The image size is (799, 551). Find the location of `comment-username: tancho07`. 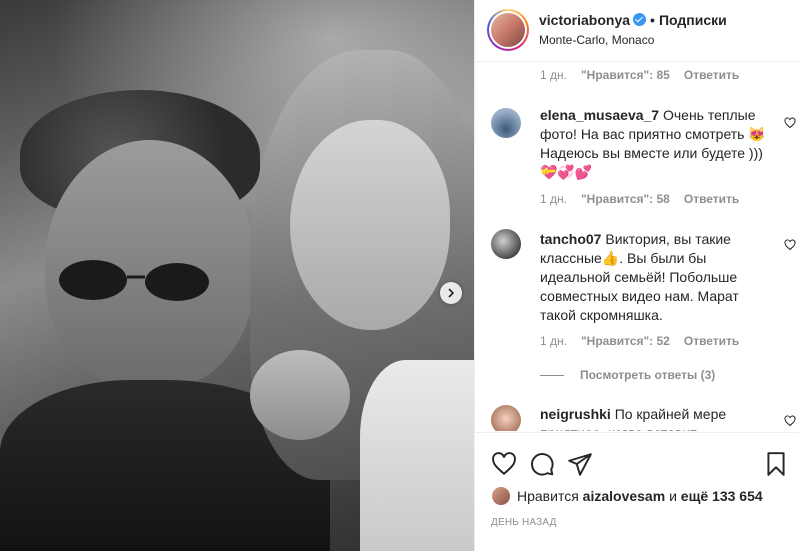

comment-username: tancho07 is located at coordinates (570, 239).